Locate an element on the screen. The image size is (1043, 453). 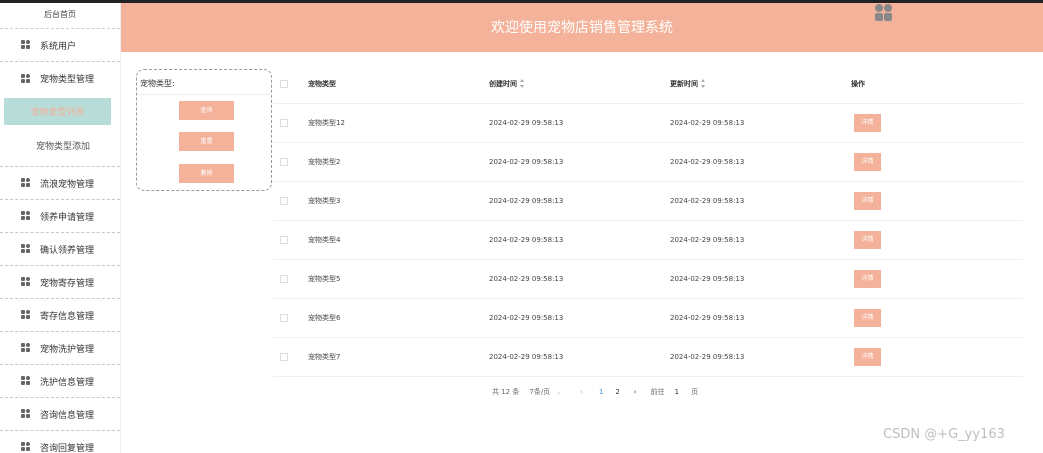
column-header-pet-type: 宠物类型 is located at coordinates (322, 83).